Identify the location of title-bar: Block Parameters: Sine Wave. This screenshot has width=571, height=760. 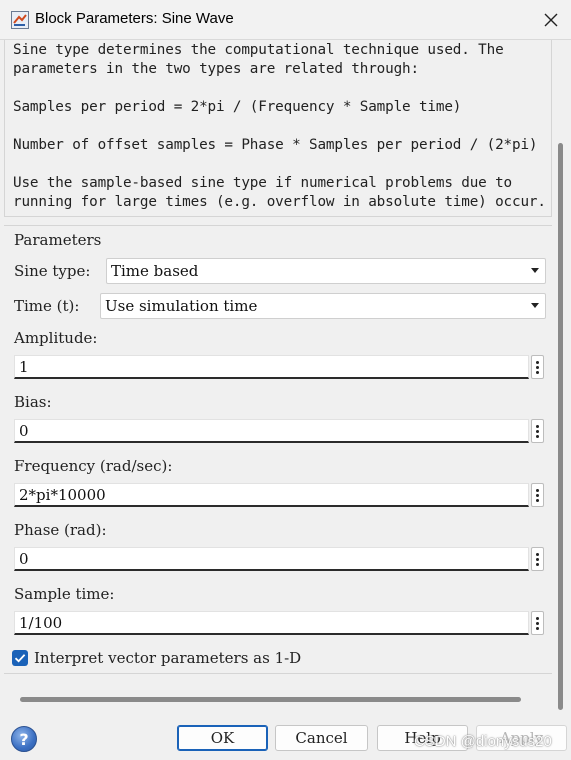
(285, 20).